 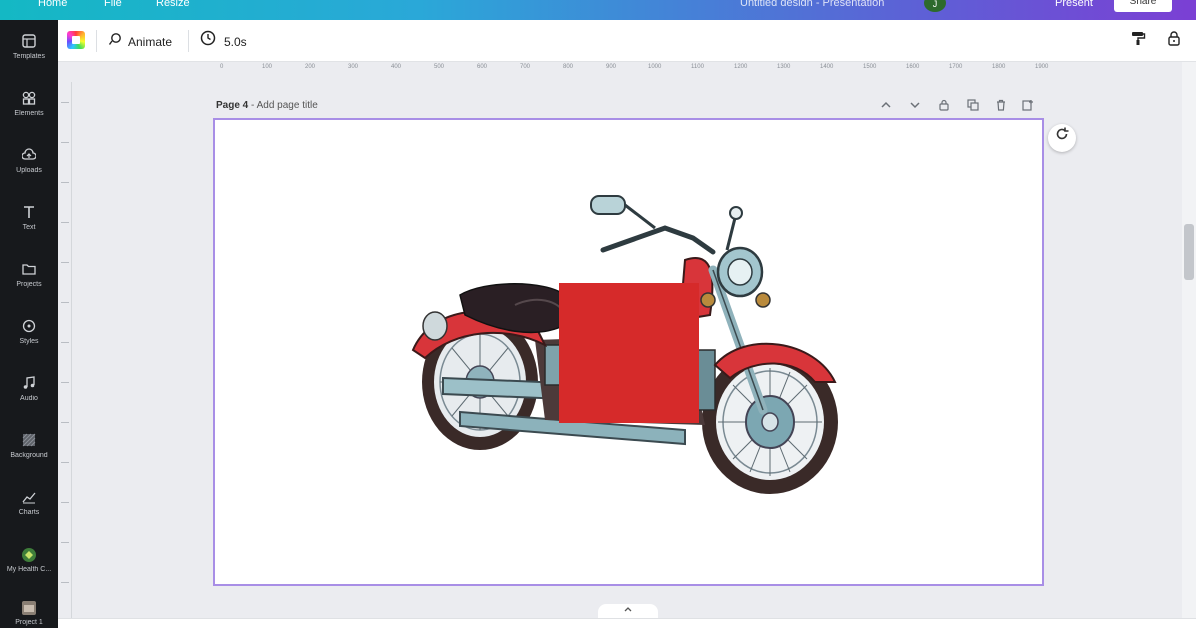 What do you see at coordinates (999, 67) in the screenshot?
I see `ruler-tick: 1800` at bounding box center [999, 67].